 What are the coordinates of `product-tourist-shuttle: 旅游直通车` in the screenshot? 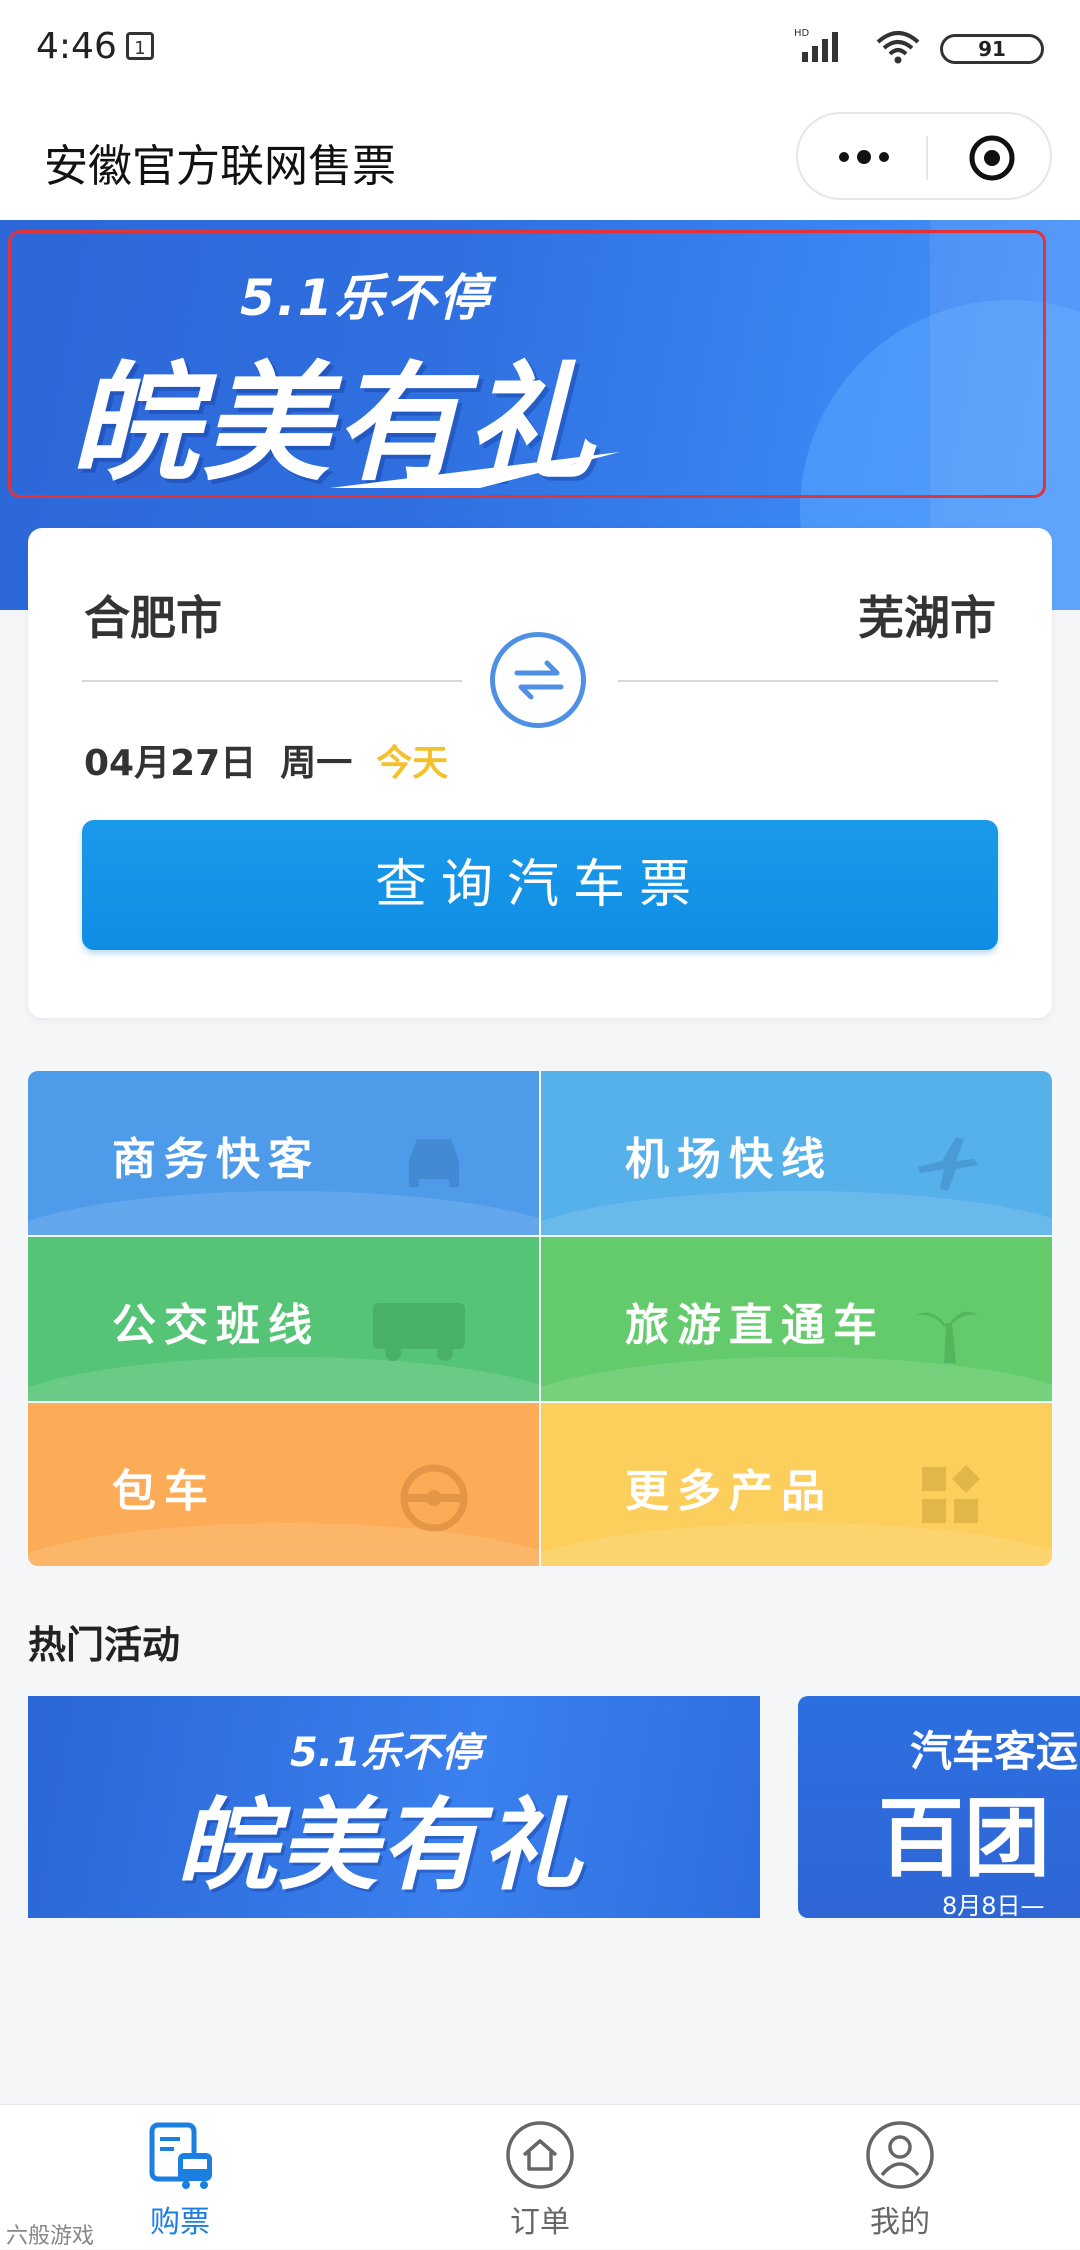 It's located at (796, 1319).